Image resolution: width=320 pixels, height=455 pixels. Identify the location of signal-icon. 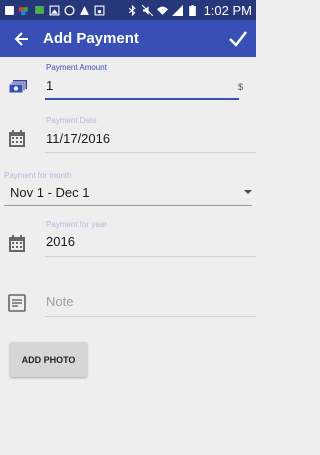
(177, 10).